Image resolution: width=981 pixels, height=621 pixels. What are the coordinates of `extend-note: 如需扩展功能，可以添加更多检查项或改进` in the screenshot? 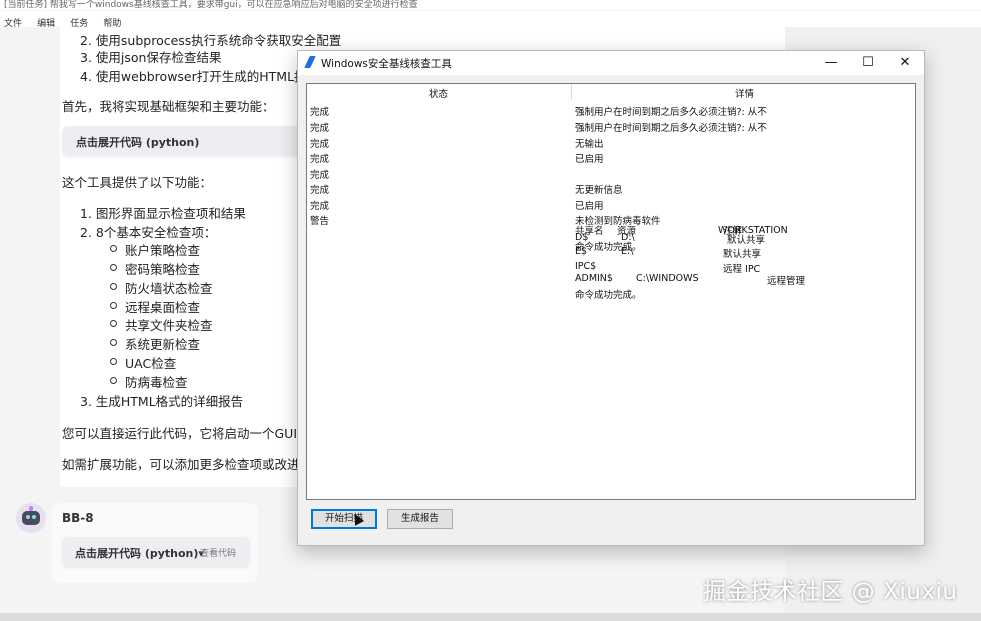 It's located at (181, 464).